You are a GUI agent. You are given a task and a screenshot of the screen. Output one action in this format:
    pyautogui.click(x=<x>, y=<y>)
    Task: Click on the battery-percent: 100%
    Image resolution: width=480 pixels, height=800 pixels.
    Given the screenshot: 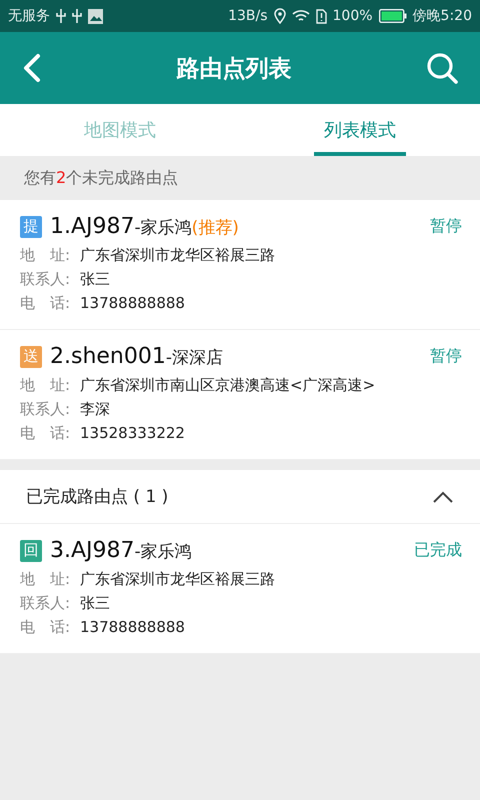 What is the action you would take?
    pyautogui.click(x=352, y=16)
    